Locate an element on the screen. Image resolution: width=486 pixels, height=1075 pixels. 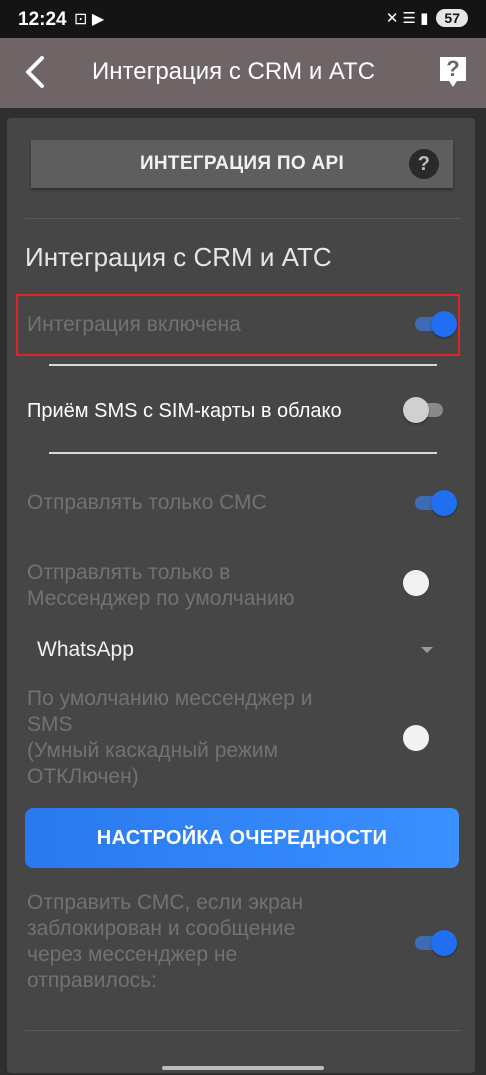
only-messenger-toggle is located at coordinates (416, 583).